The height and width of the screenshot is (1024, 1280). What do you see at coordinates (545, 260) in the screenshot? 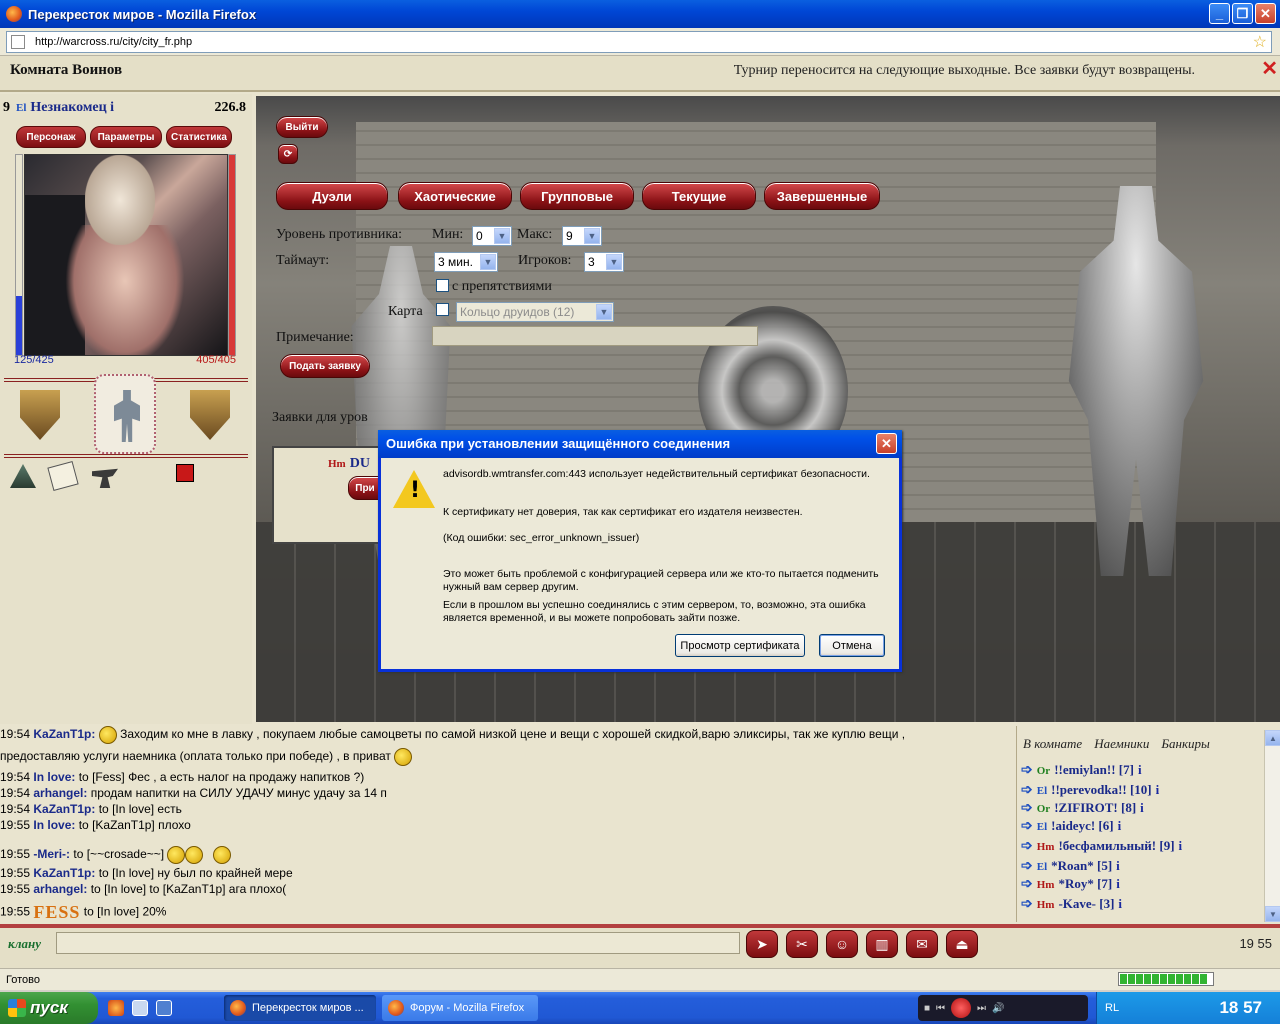
I see `players-label: Игроков:` at bounding box center [545, 260].